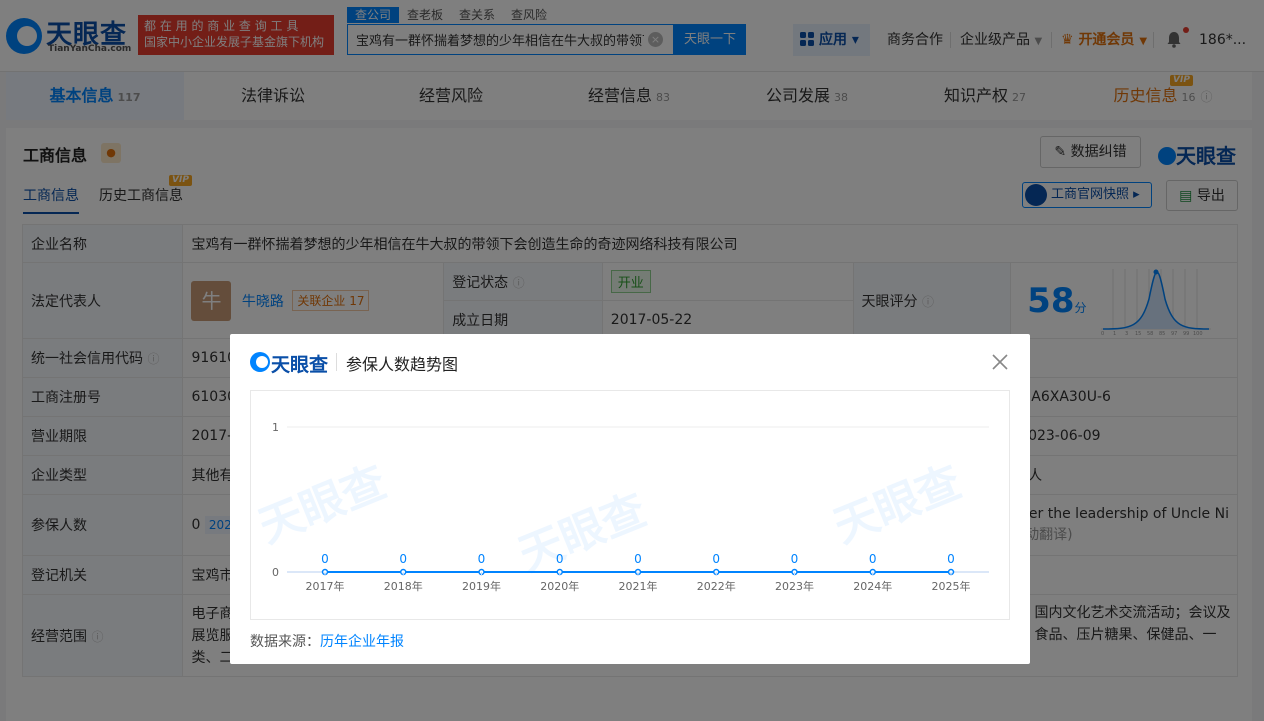  I want to click on x-tick-label: 2019年, so click(481, 586).